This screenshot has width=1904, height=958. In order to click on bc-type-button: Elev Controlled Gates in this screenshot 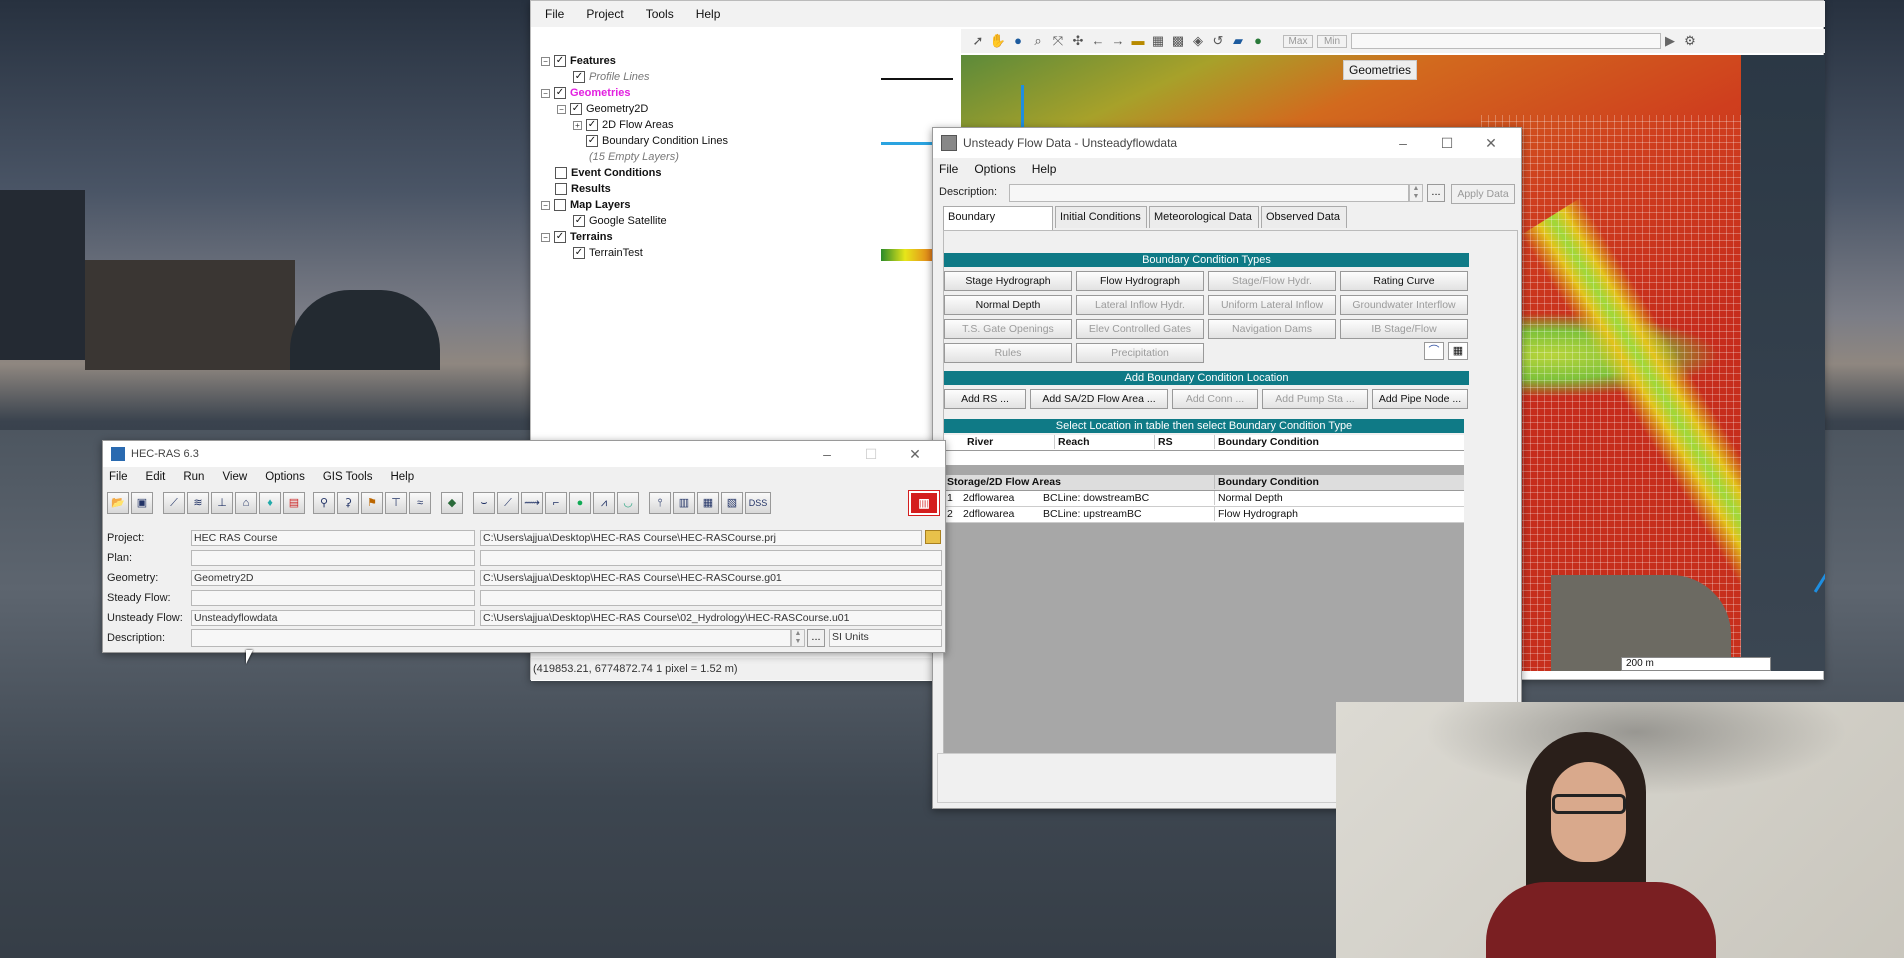, I will do `click(1140, 329)`.